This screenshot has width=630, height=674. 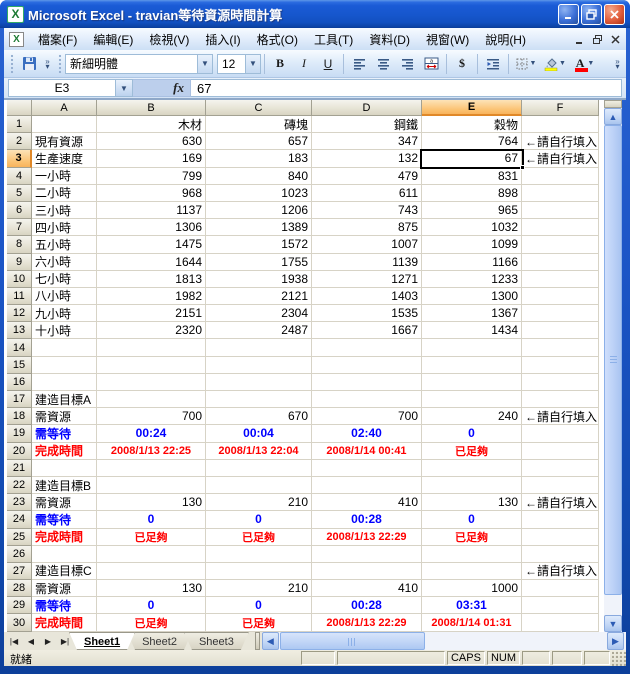 I want to click on save-button, so click(x=29, y=64).